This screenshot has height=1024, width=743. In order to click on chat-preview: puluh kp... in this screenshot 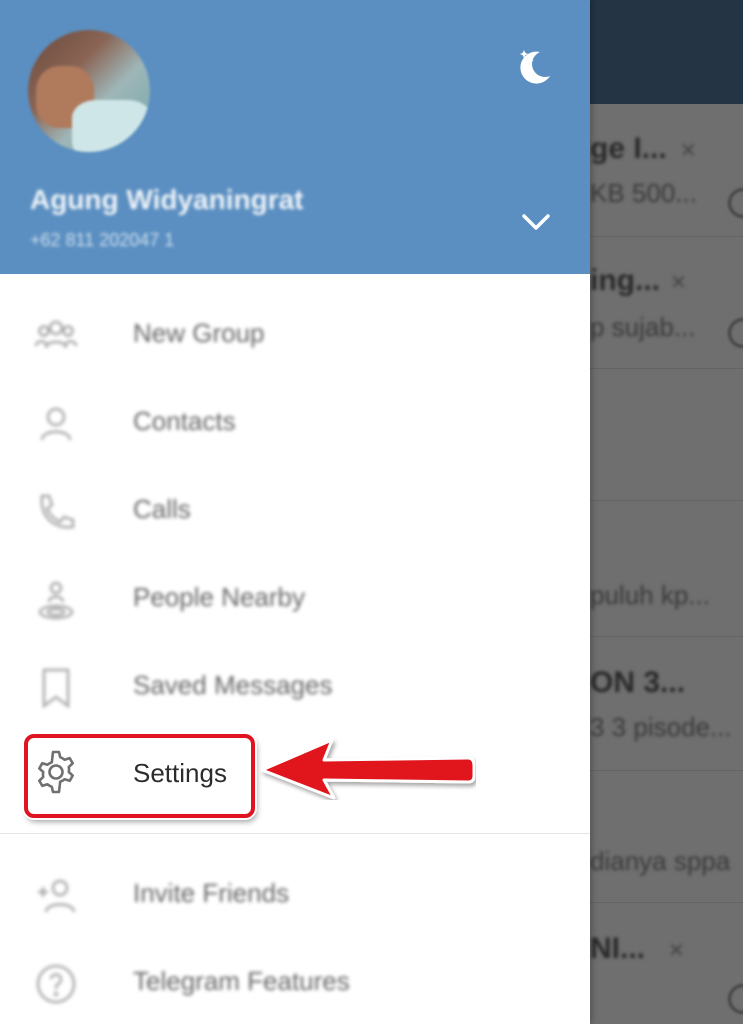, I will do `click(650, 595)`.